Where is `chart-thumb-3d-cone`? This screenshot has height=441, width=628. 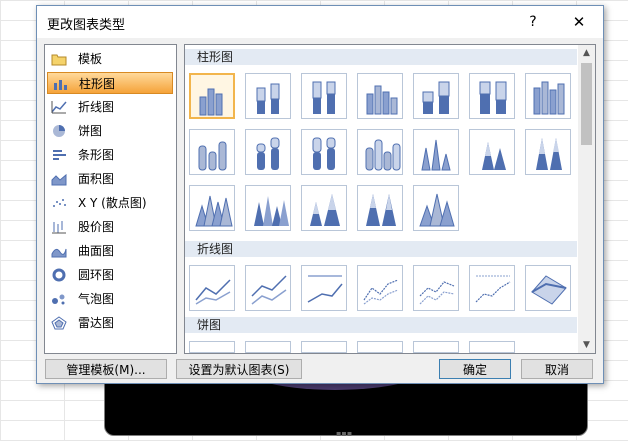 chart-thumb-3d-cone is located at coordinates (212, 208).